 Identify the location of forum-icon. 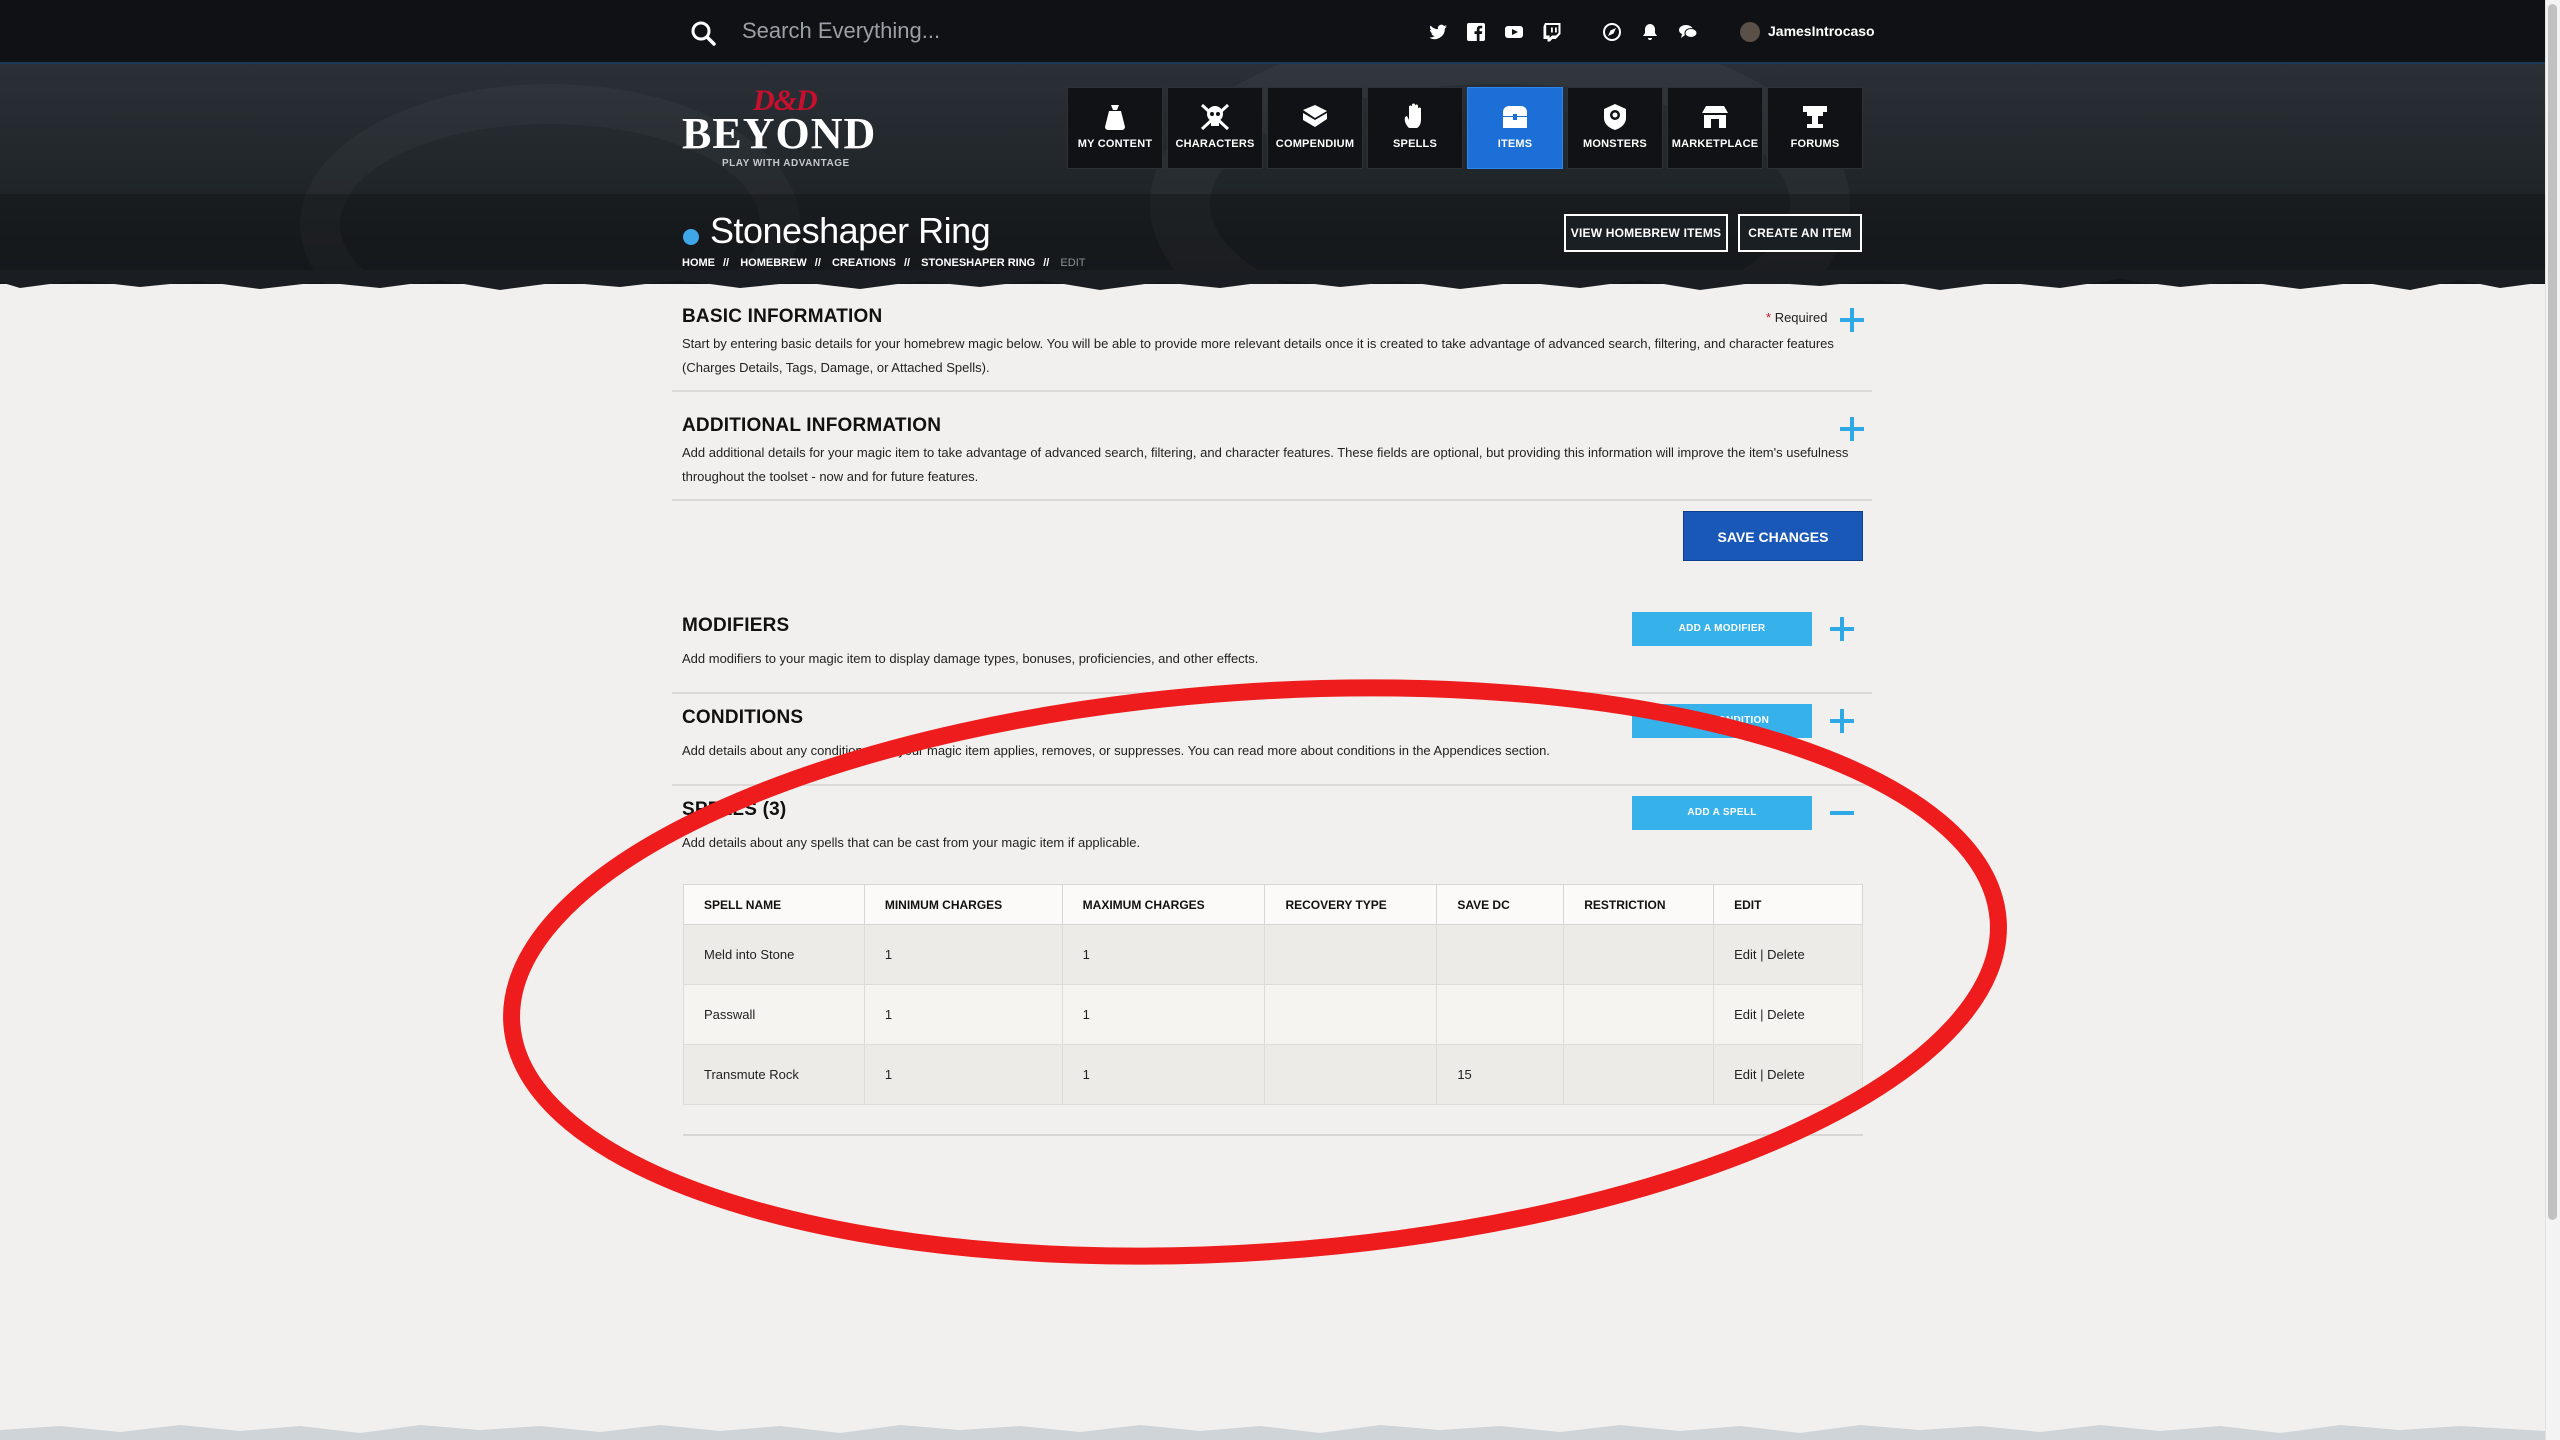
(1815, 117).